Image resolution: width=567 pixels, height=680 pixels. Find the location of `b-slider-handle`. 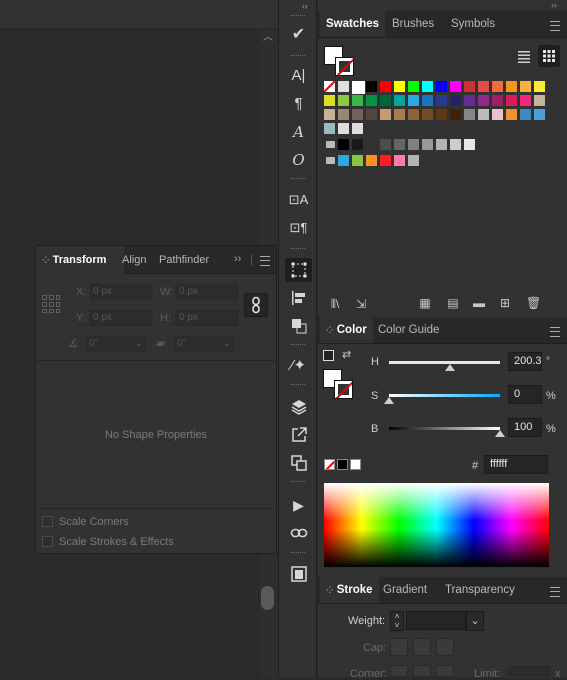

b-slider-handle is located at coordinates (500, 433).